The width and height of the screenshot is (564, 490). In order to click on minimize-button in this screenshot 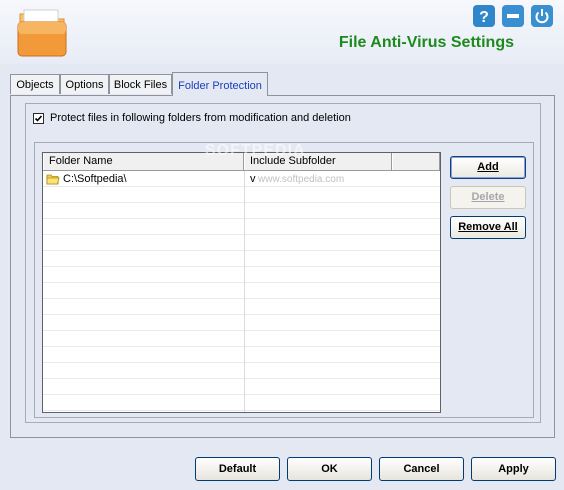, I will do `click(513, 16)`.